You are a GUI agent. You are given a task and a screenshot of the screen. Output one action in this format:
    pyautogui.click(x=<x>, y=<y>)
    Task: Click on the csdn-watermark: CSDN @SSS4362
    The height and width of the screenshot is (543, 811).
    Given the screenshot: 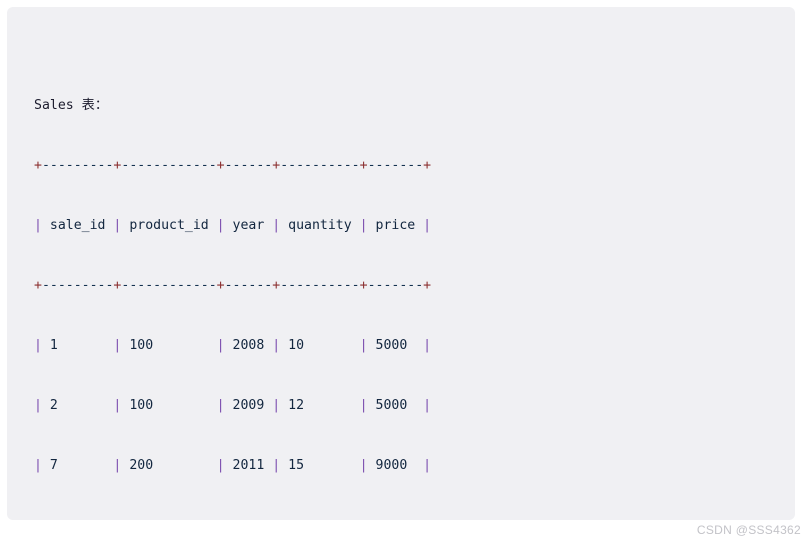 What is the action you would take?
    pyautogui.click(x=748, y=530)
    